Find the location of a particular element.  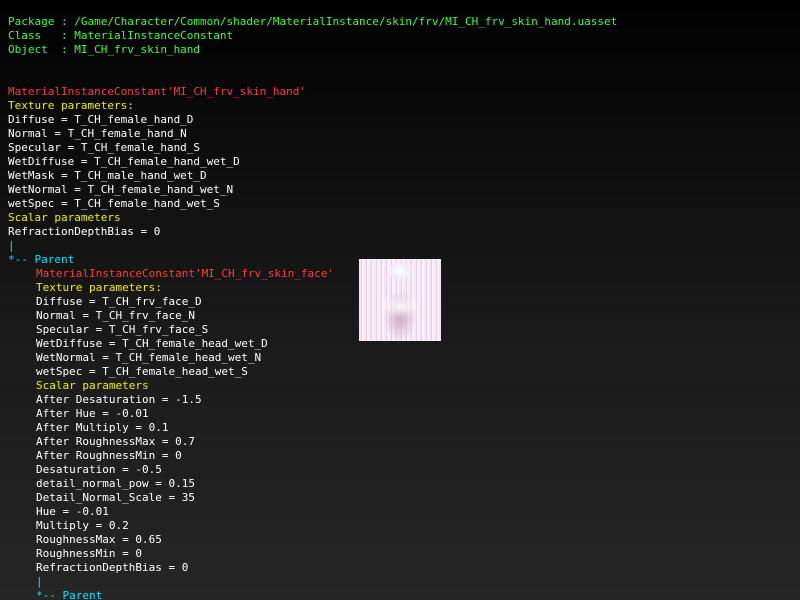

scalar-parameters-header: Scalar parameters is located at coordinates (64, 217).